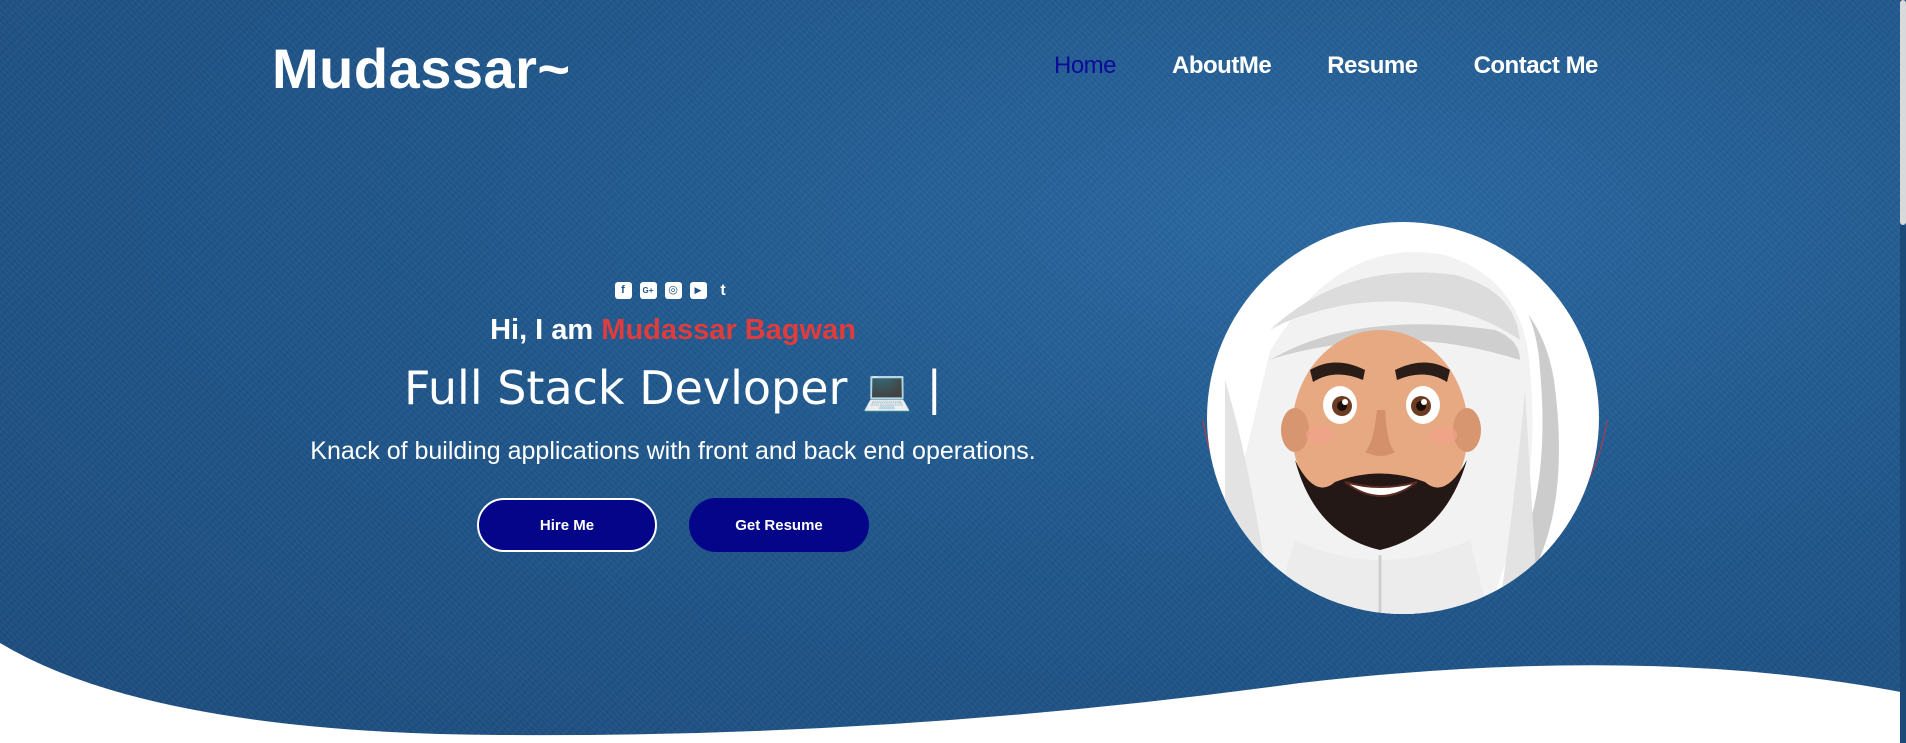 The image size is (1906, 743). I want to click on greeting: Hi, I am Mudassar Bagwan, so click(673, 330).